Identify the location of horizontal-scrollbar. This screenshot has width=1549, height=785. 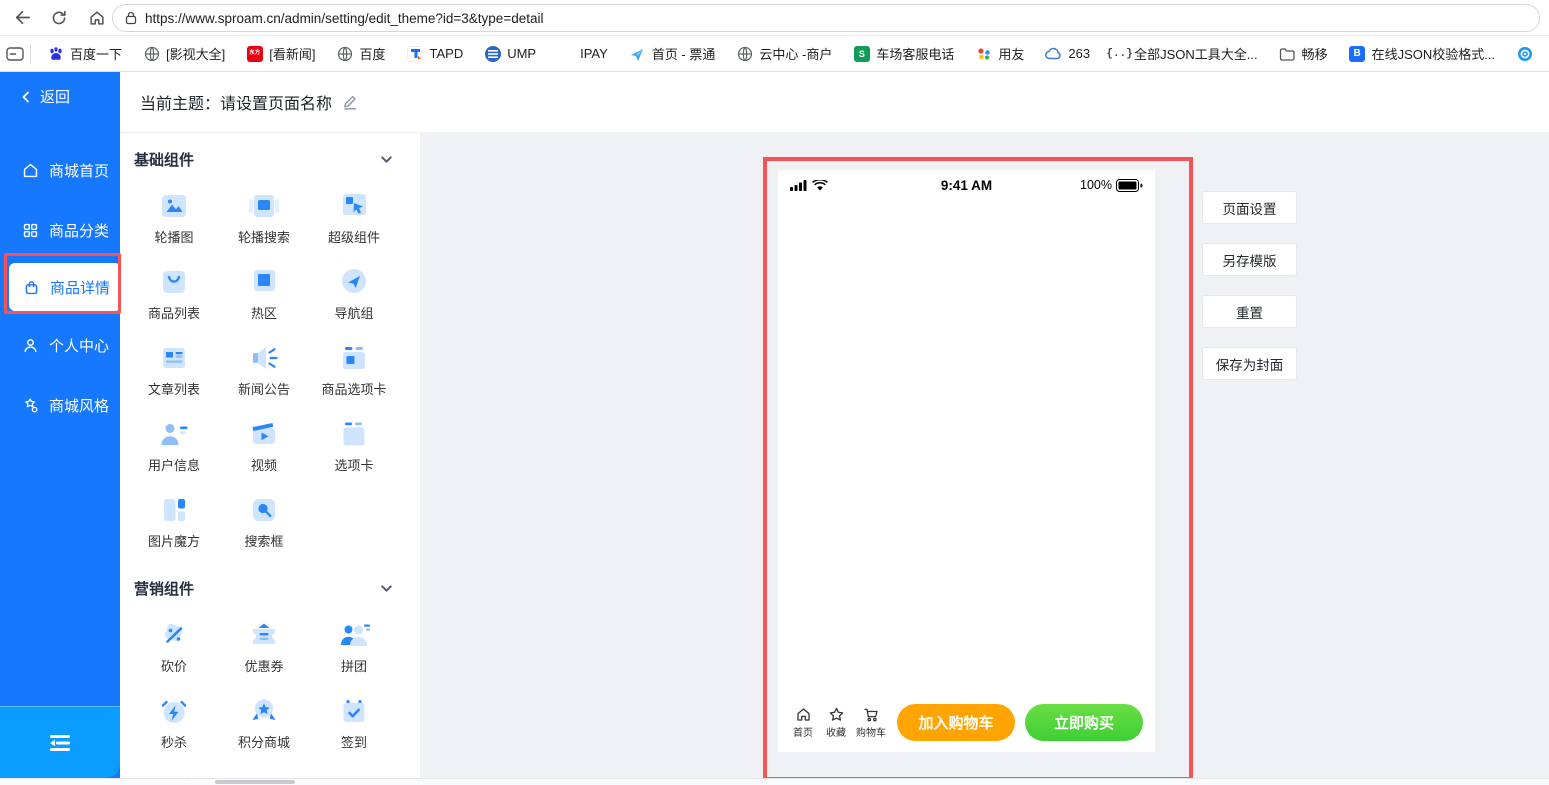
(255, 782).